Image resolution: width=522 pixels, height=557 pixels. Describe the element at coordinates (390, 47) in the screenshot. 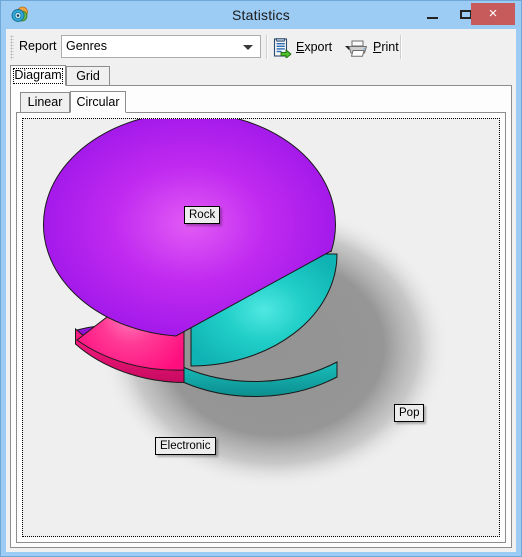

I see `print-label-rest: rint` at that location.